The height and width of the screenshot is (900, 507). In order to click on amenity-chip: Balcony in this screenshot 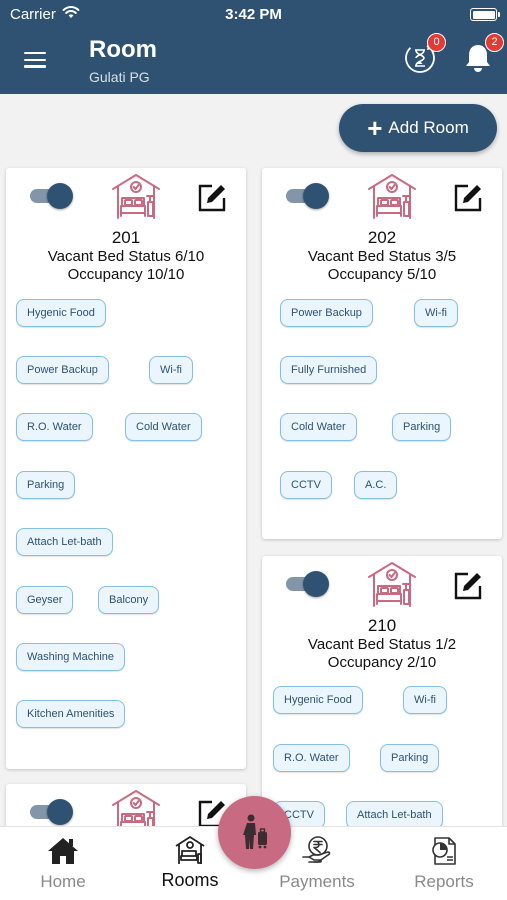, I will do `click(129, 600)`.